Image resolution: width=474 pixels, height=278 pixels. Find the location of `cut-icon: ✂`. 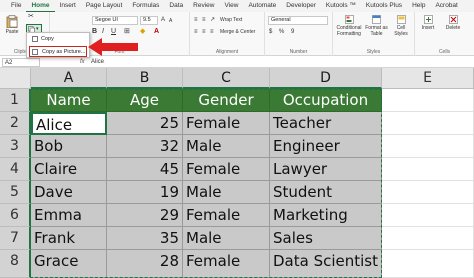

cut-icon: ✂ is located at coordinates (31, 17).